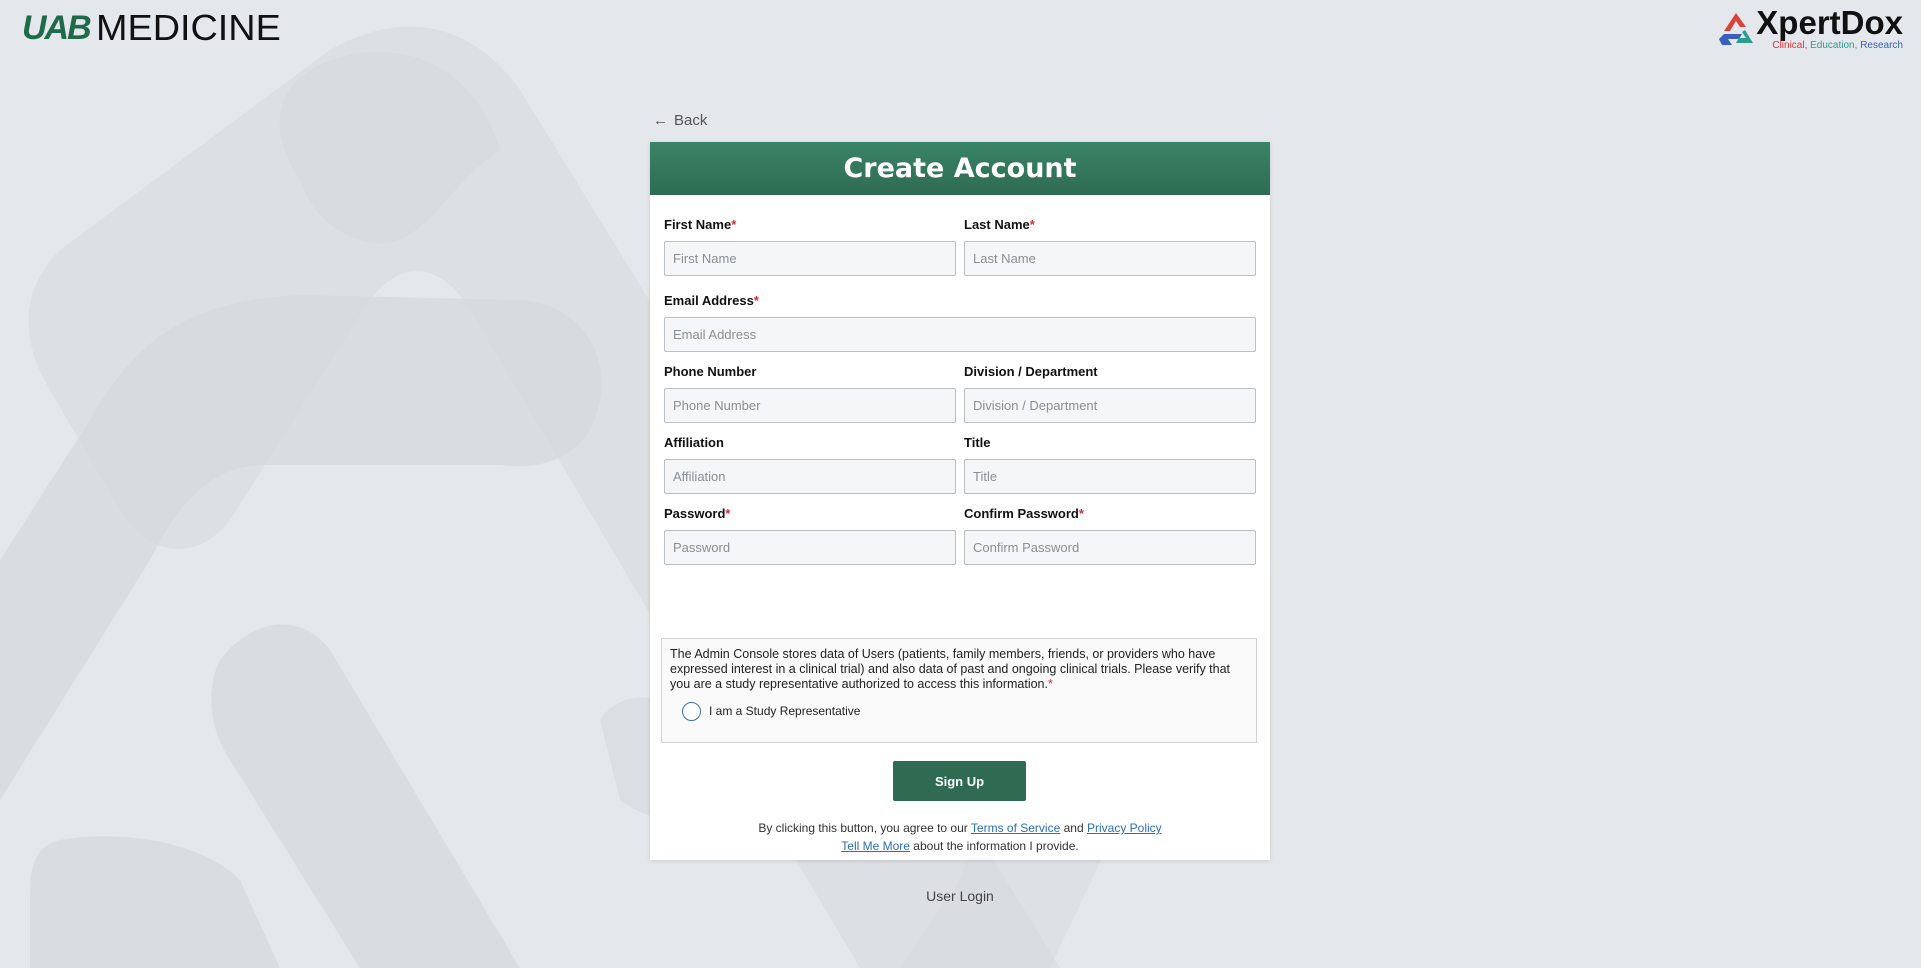 The image size is (1921, 968). Describe the element at coordinates (1110, 476) in the screenshot. I see `title-input` at that location.